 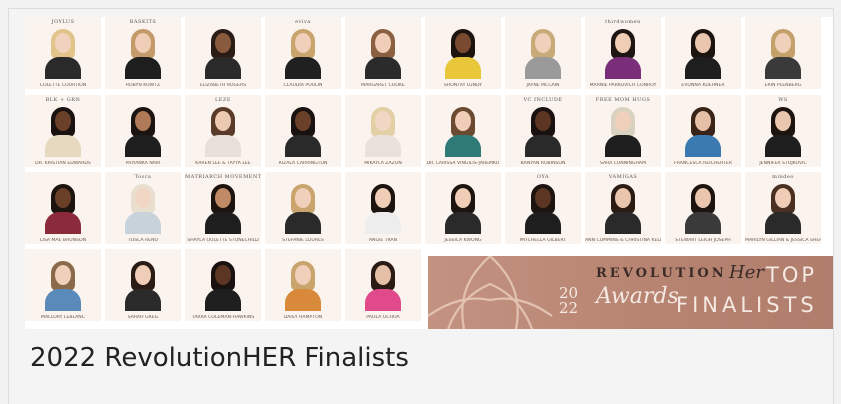 I want to click on finalist-card: STEWART LEIGH JOSEPH, so click(x=703, y=208).